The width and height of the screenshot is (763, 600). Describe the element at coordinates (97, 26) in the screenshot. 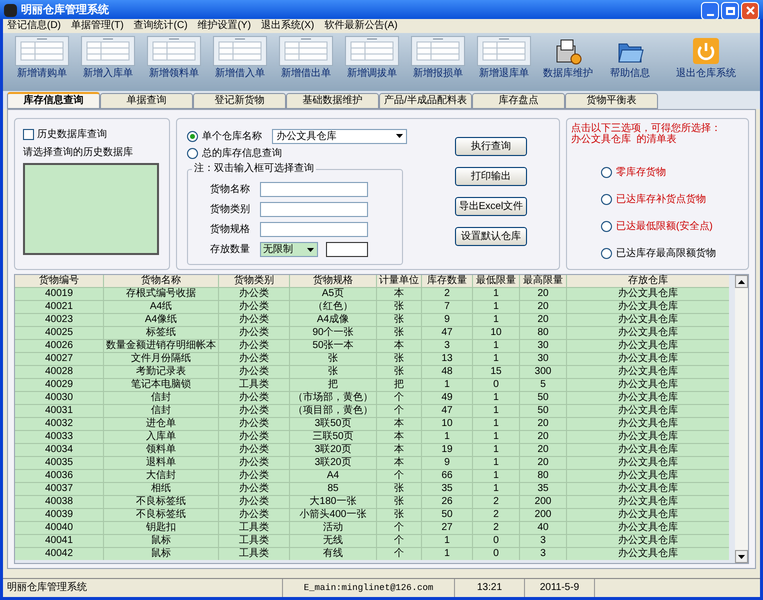

I see `menu-item: 单据管理(T)` at that location.